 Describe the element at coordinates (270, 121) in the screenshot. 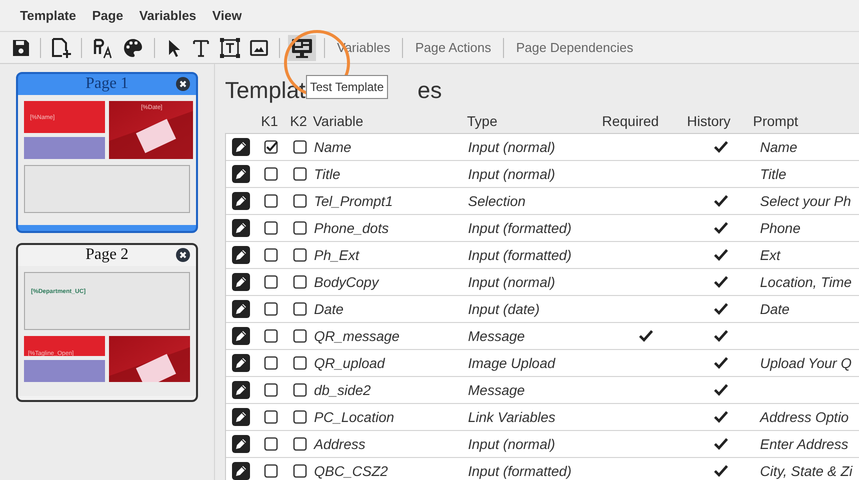

I see `column-header: K1` at that location.